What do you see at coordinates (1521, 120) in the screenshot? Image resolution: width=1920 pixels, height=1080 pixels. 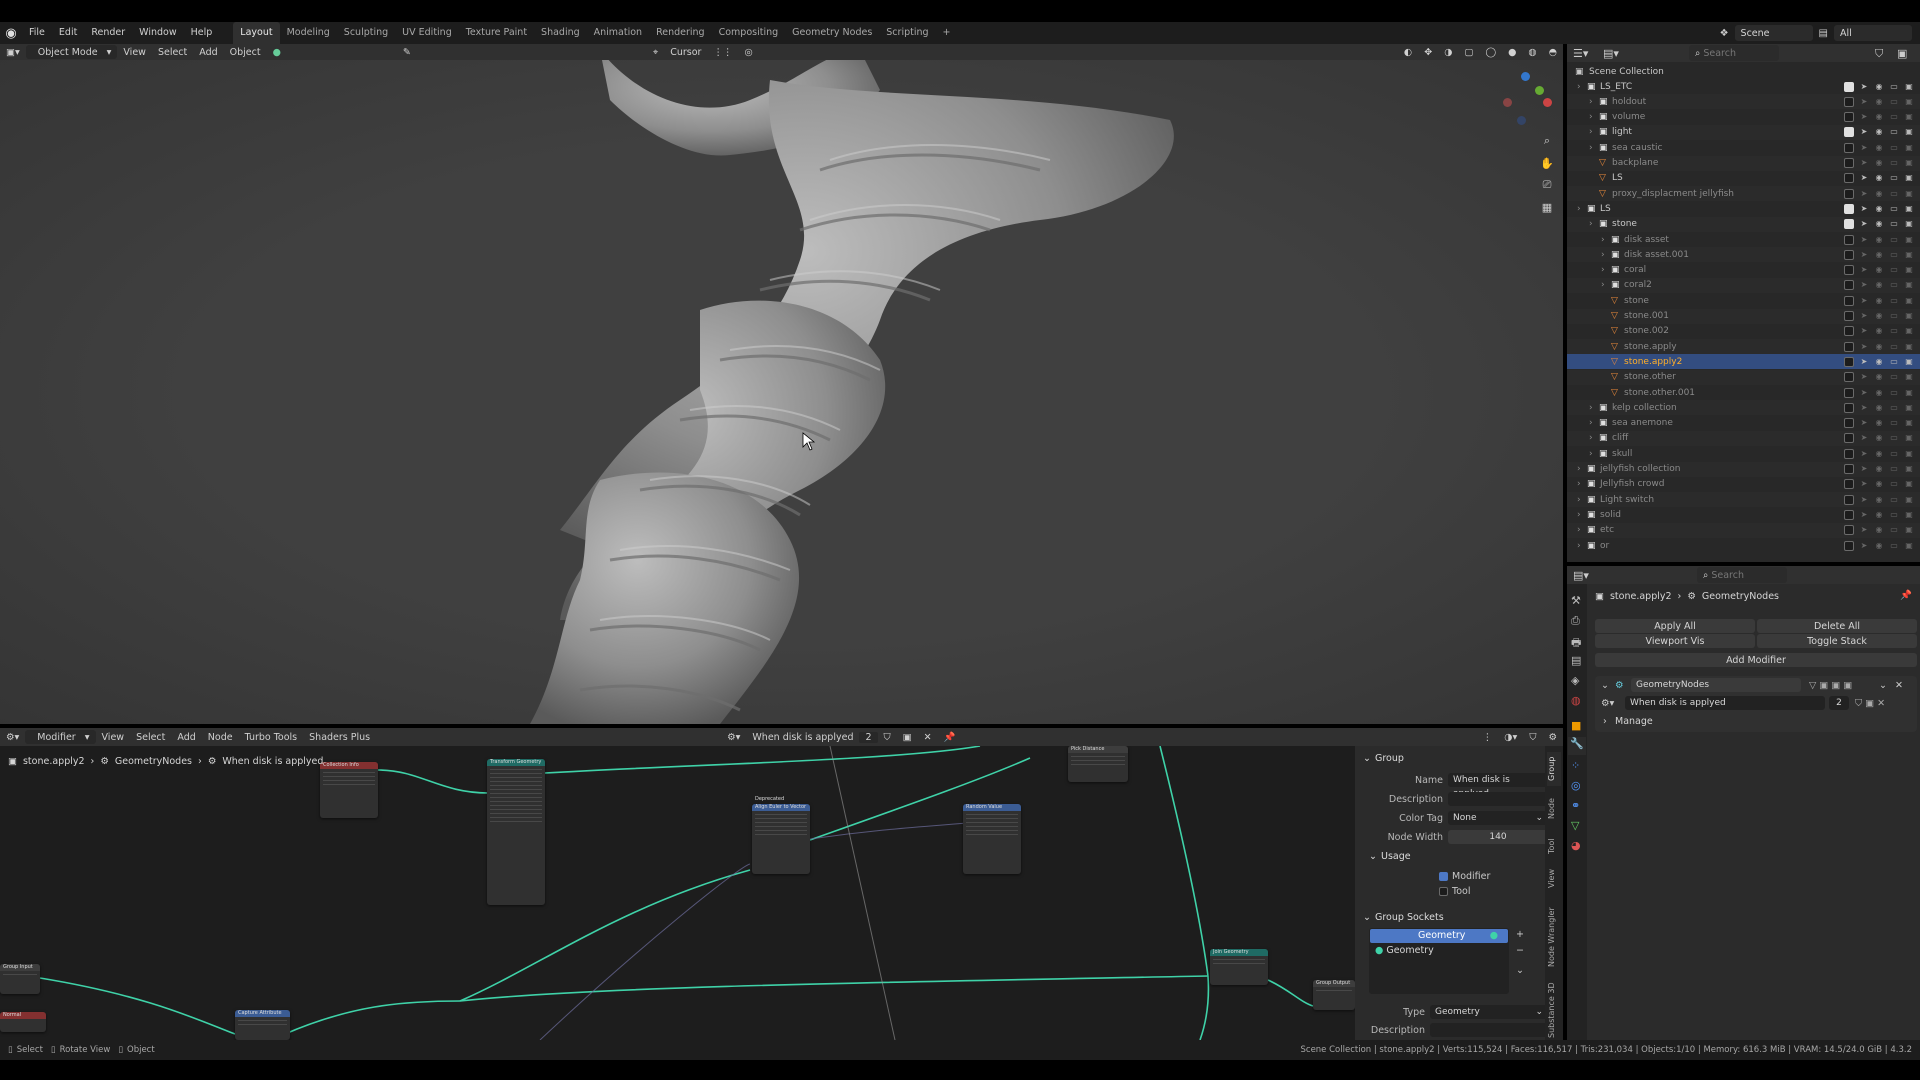 I see `gizmo-neg-z-icon` at bounding box center [1521, 120].